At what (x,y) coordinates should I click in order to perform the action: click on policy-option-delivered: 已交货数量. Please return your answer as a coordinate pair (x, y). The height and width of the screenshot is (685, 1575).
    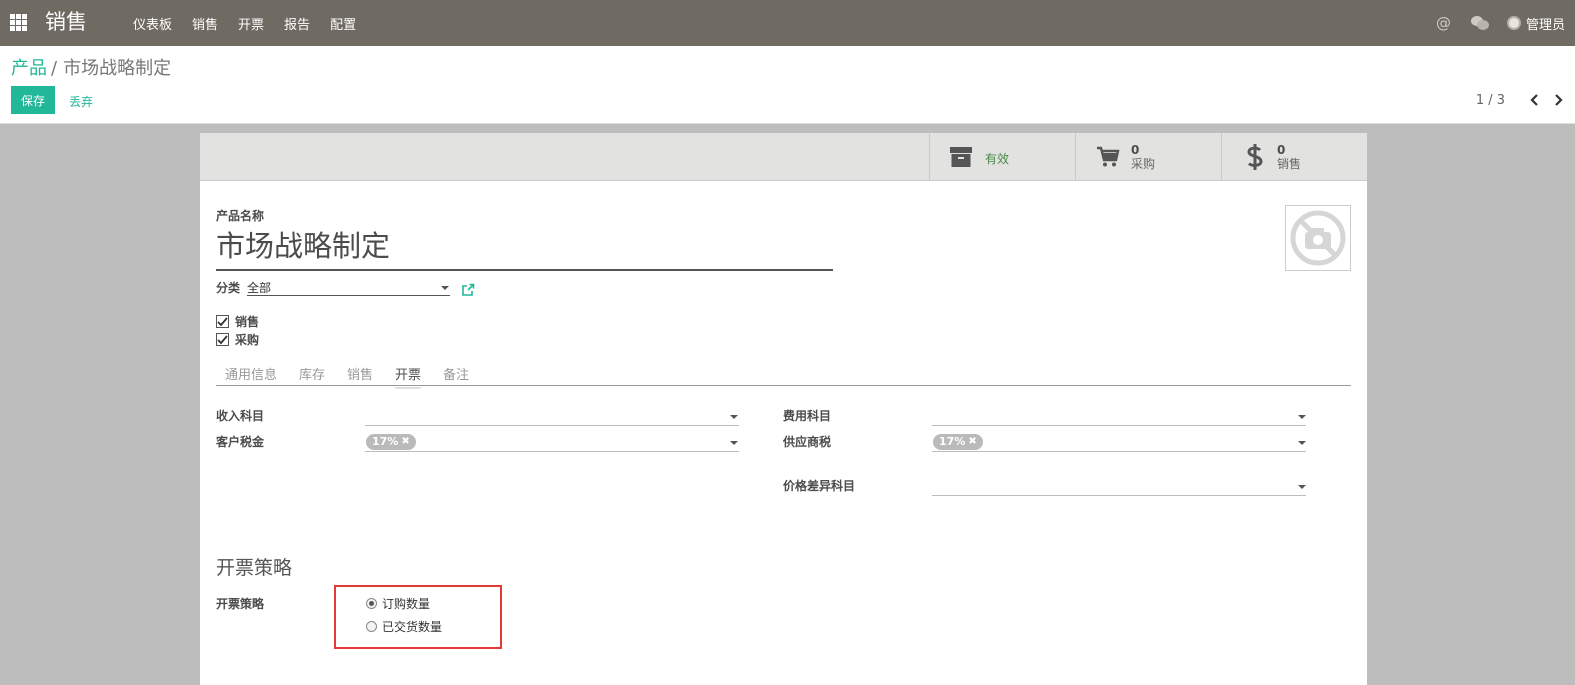
    Looking at the image, I should click on (404, 626).